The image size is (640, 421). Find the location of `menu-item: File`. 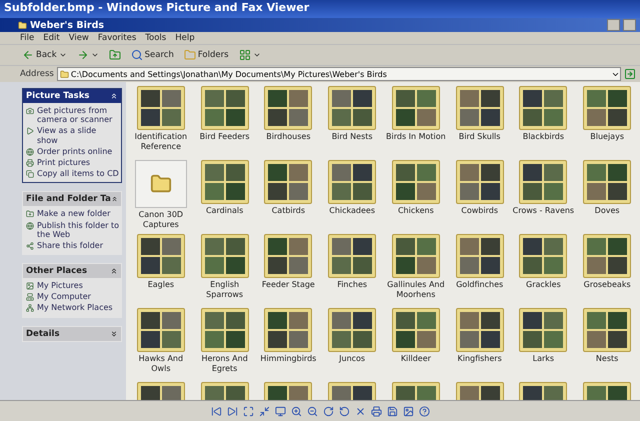

menu-item: File is located at coordinates (27, 38).